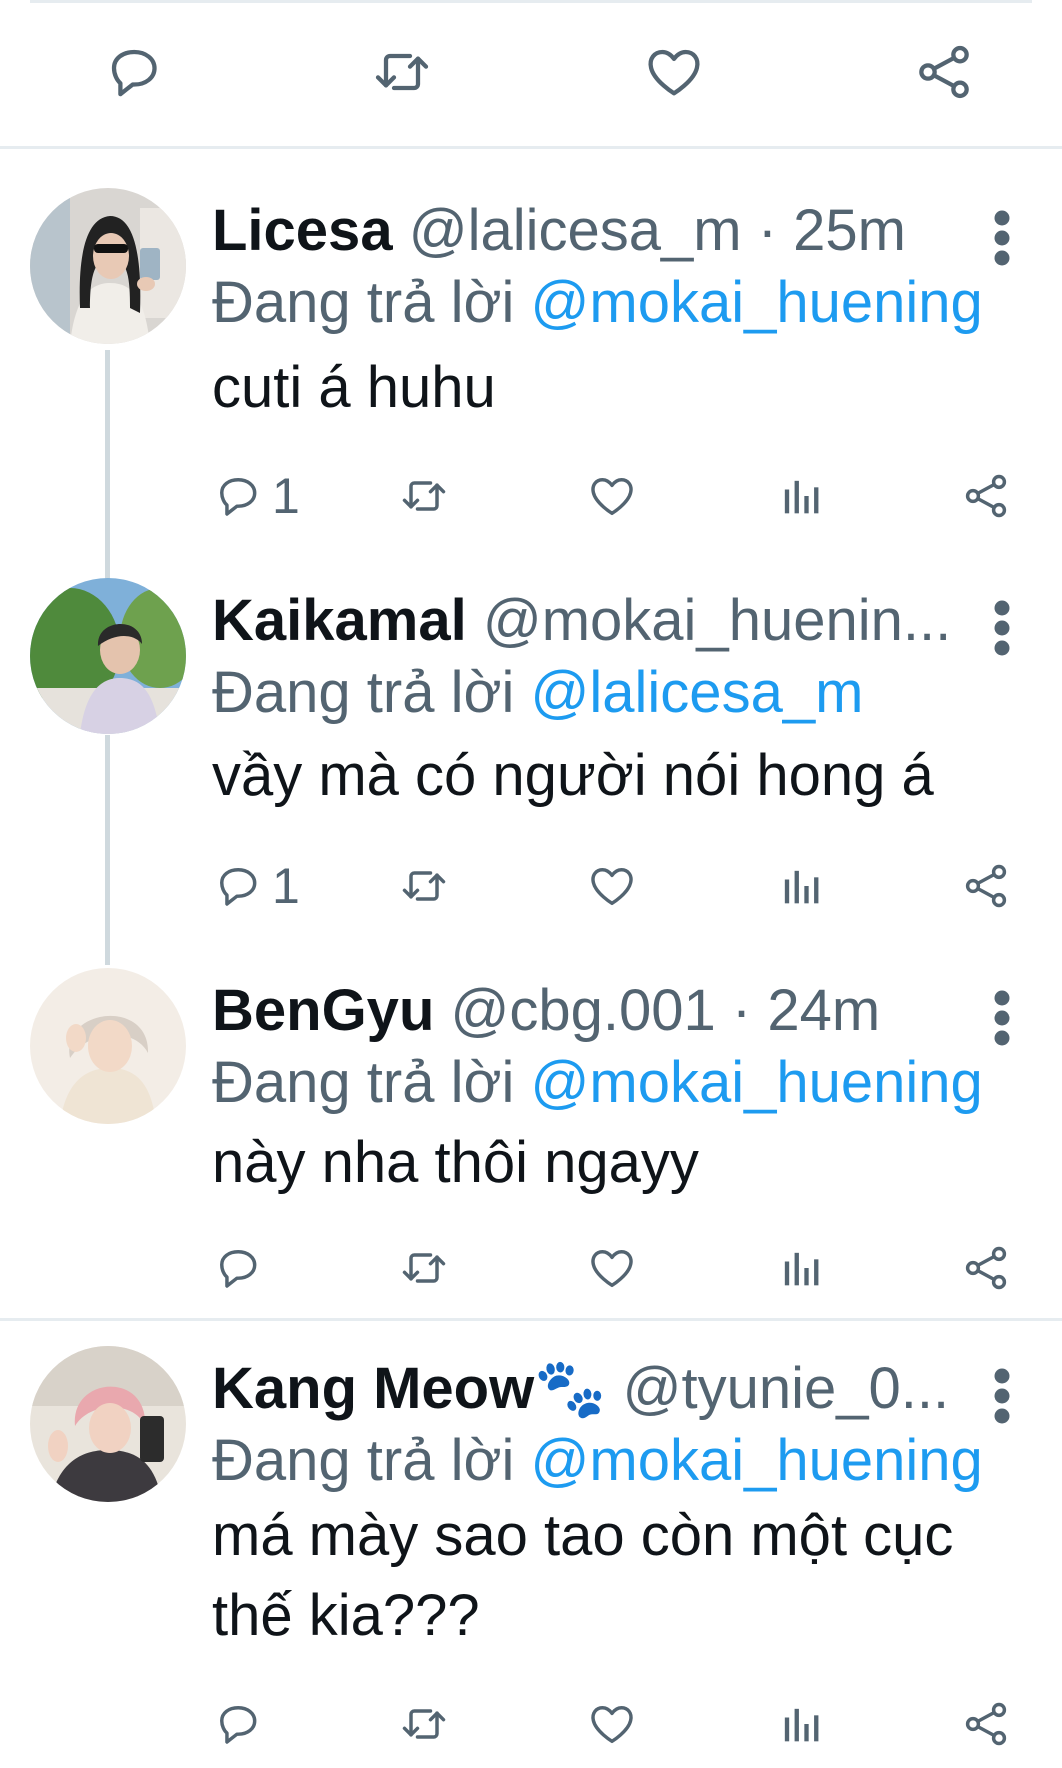 The width and height of the screenshot is (1062, 1768). I want to click on main-tweet-actions, so click(531, 73).